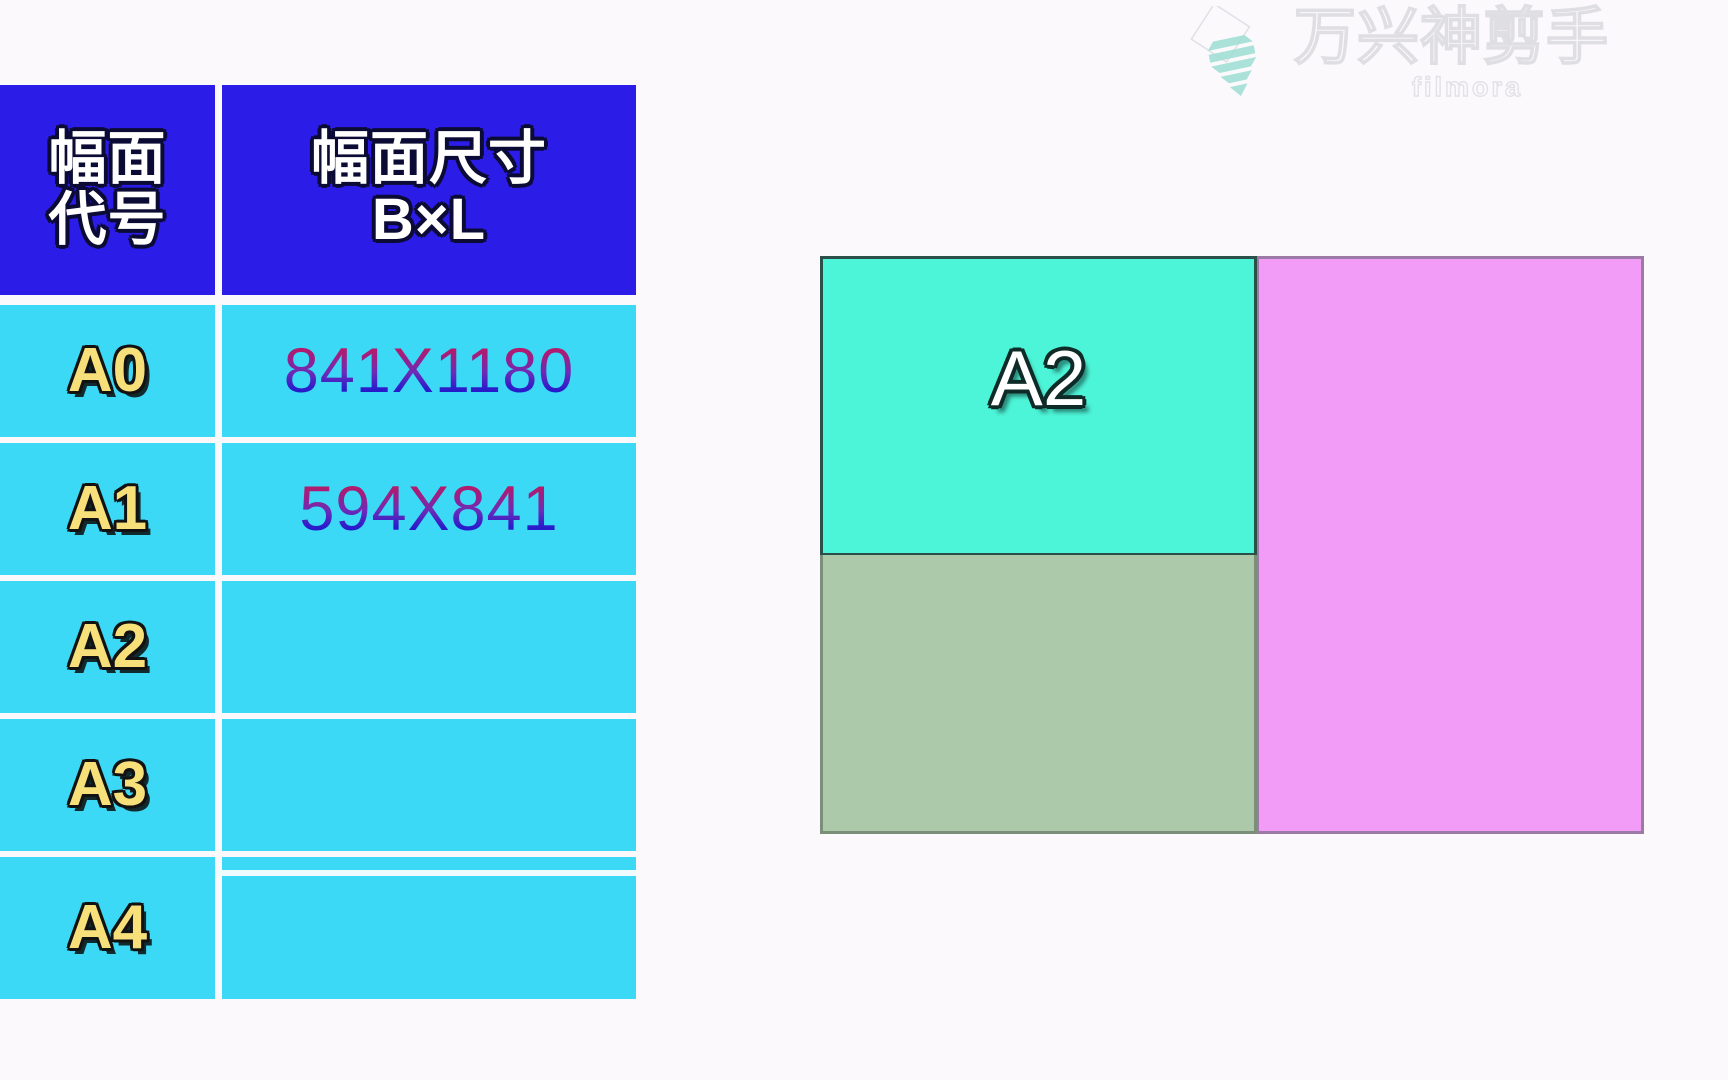 The image size is (1728, 1080). I want to click on row-cell-code: A1, so click(107, 509).